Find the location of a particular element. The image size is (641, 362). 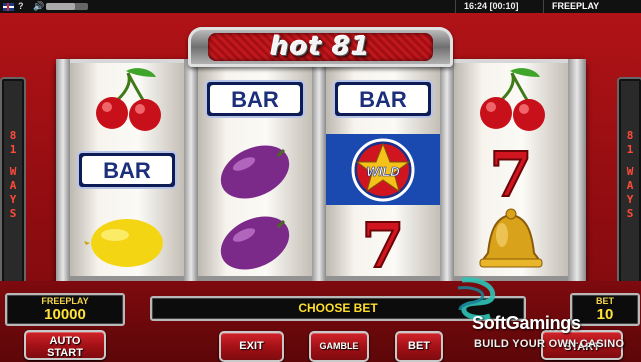

reel-2: BAR is located at coordinates (255, 169).